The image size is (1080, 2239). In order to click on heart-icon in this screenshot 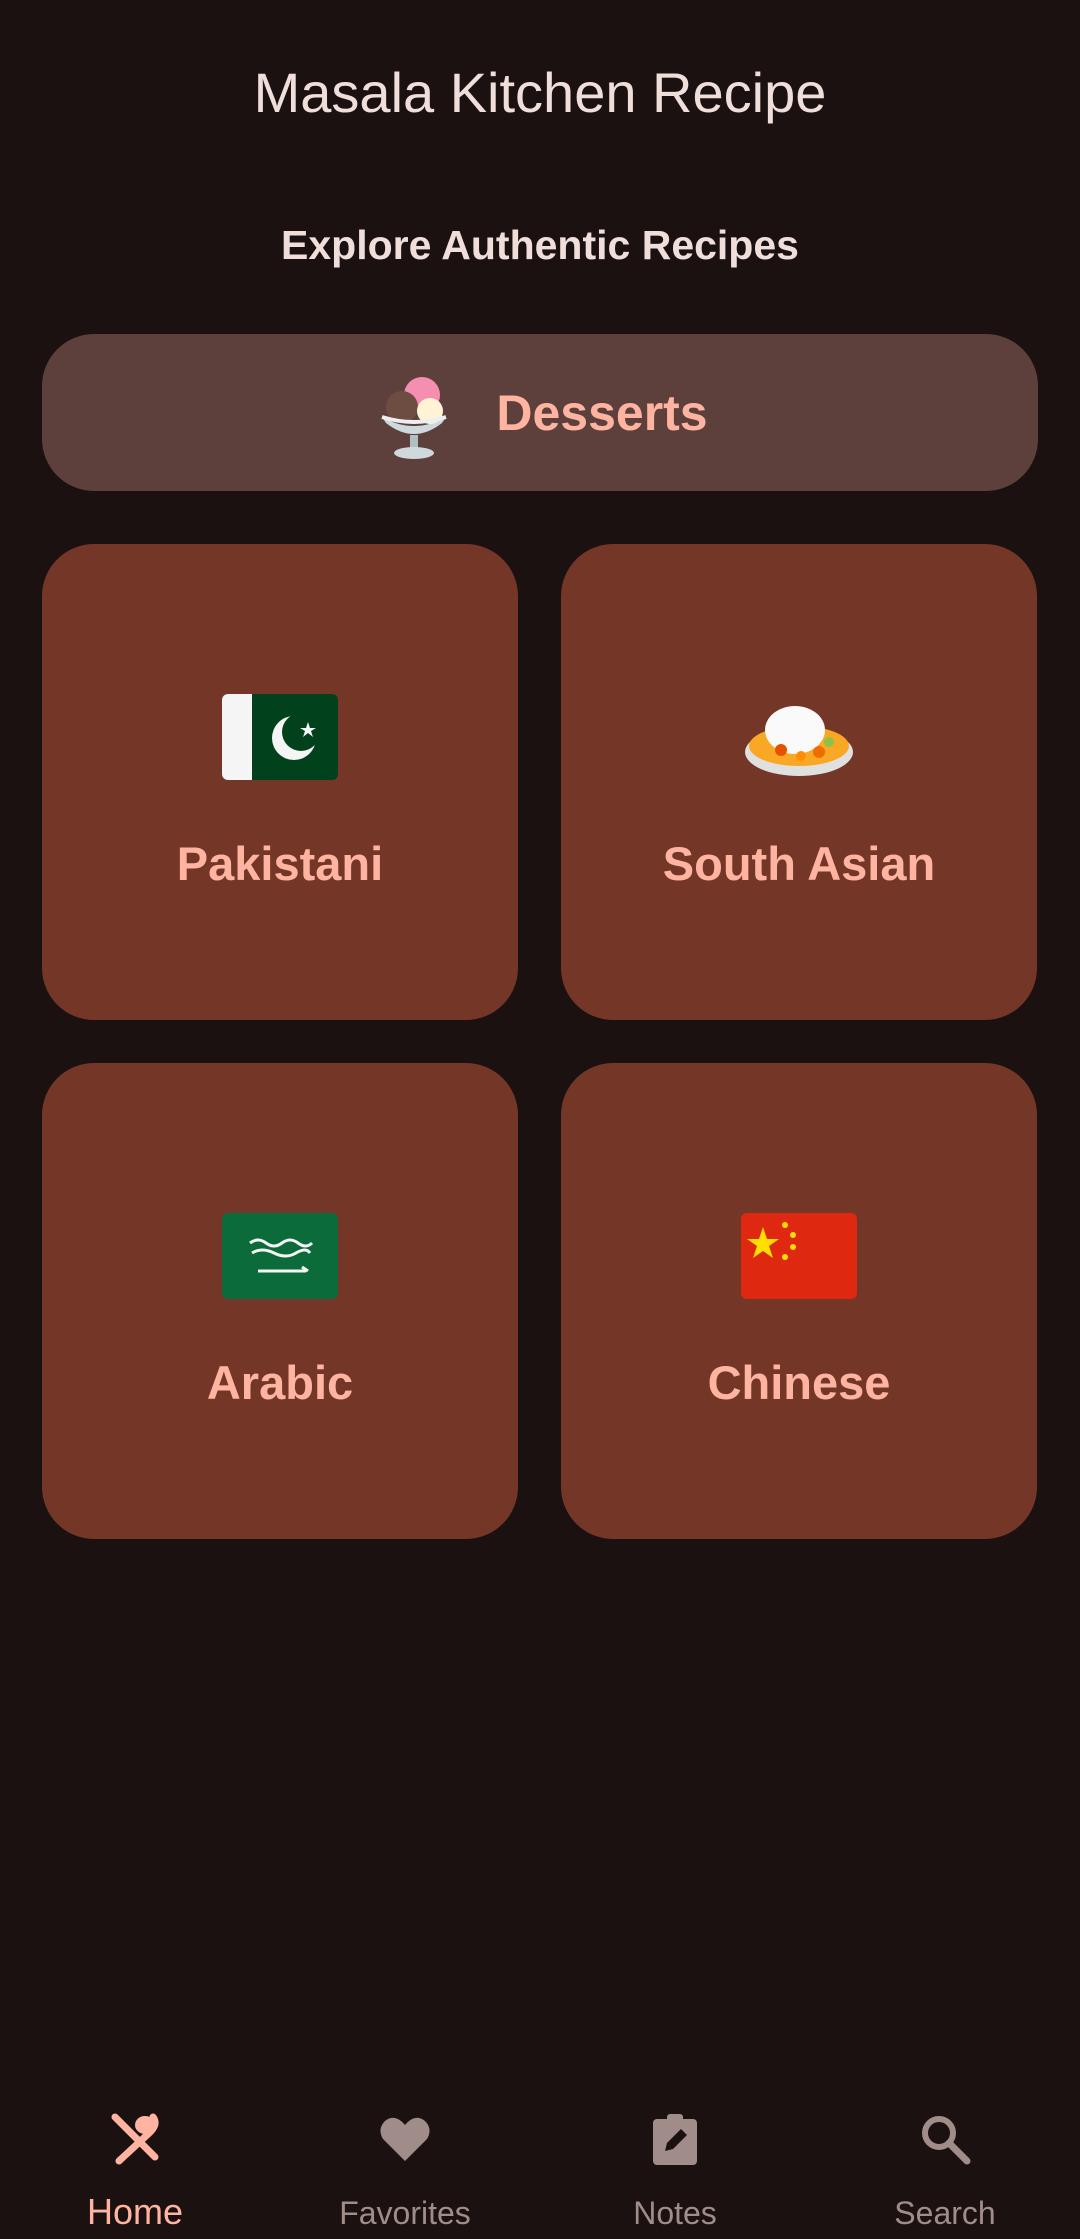, I will do `click(405, 2139)`.